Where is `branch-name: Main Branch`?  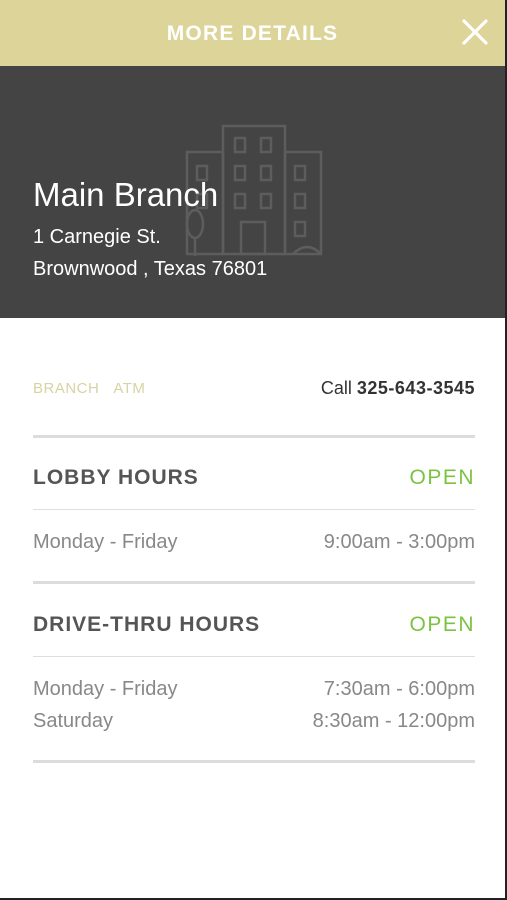
branch-name: Main Branch is located at coordinates (126, 194).